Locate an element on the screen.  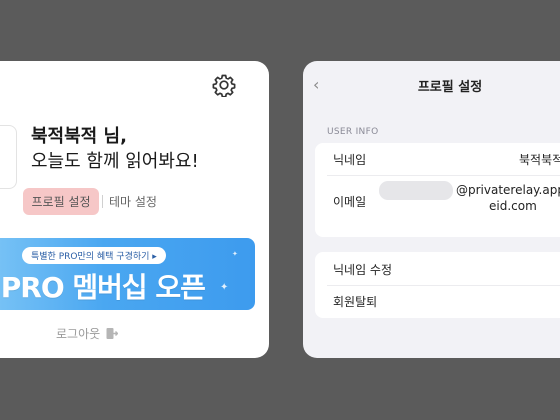
theme-settings-label: 테마 설정 is located at coordinates (133, 202).